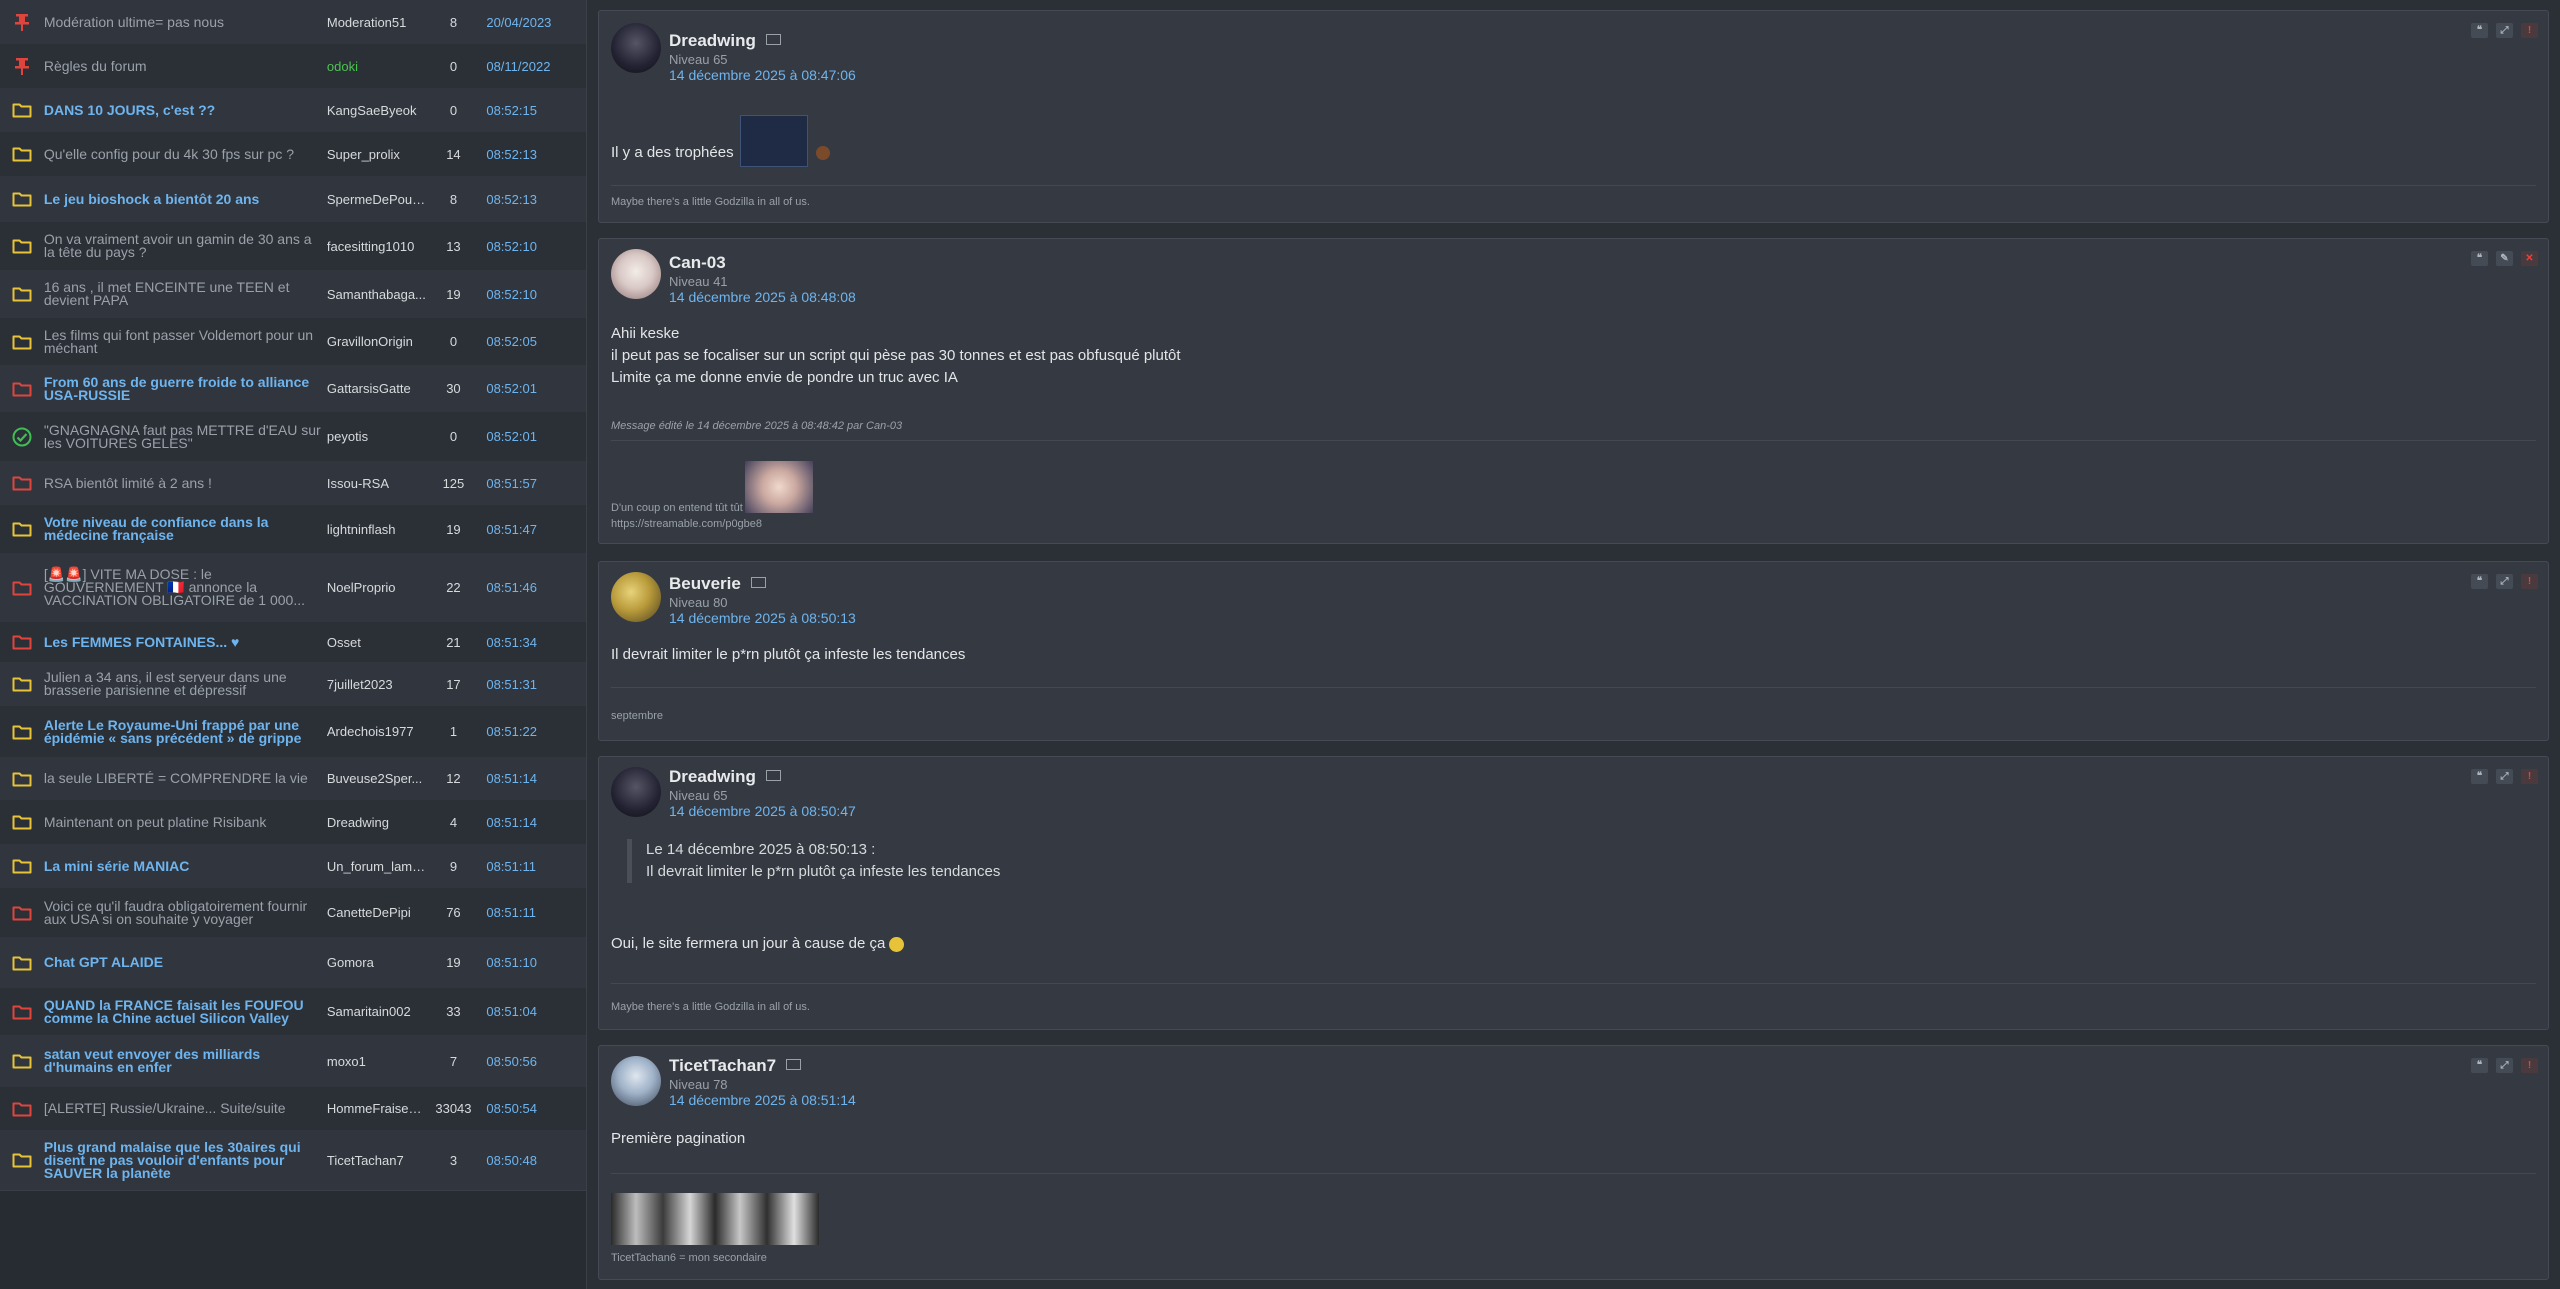 The width and height of the screenshot is (2560, 1289). I want to click on topic-author: Gomora, so click(377, 962).